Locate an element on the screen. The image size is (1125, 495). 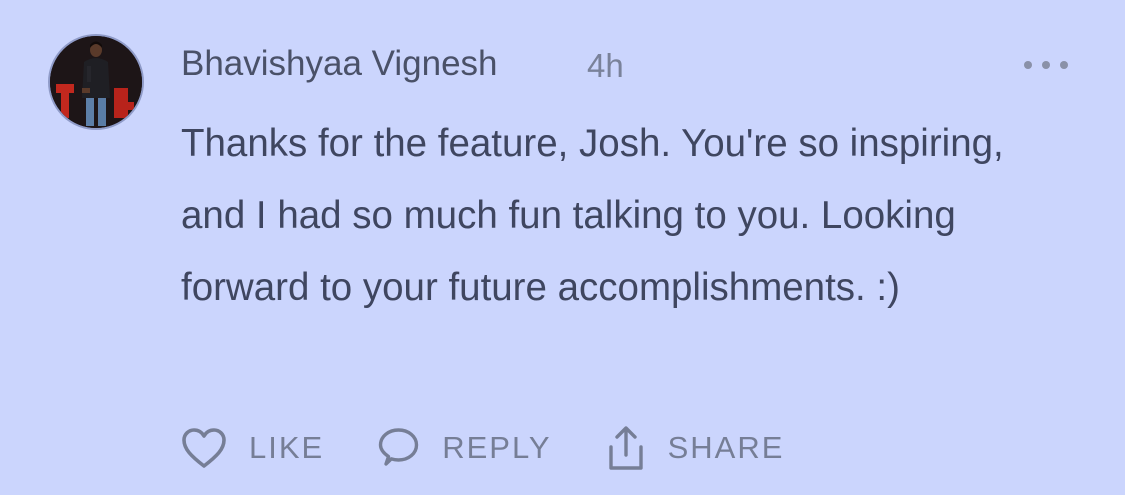
author-name: Bhavishyaa Vignesh is located at coordinates (339, 64).